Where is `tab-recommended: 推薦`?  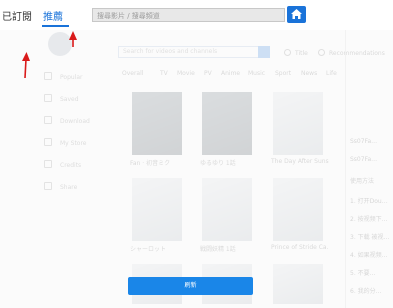
tab-recommended: 推薦 is located at coordinates (53, 15).